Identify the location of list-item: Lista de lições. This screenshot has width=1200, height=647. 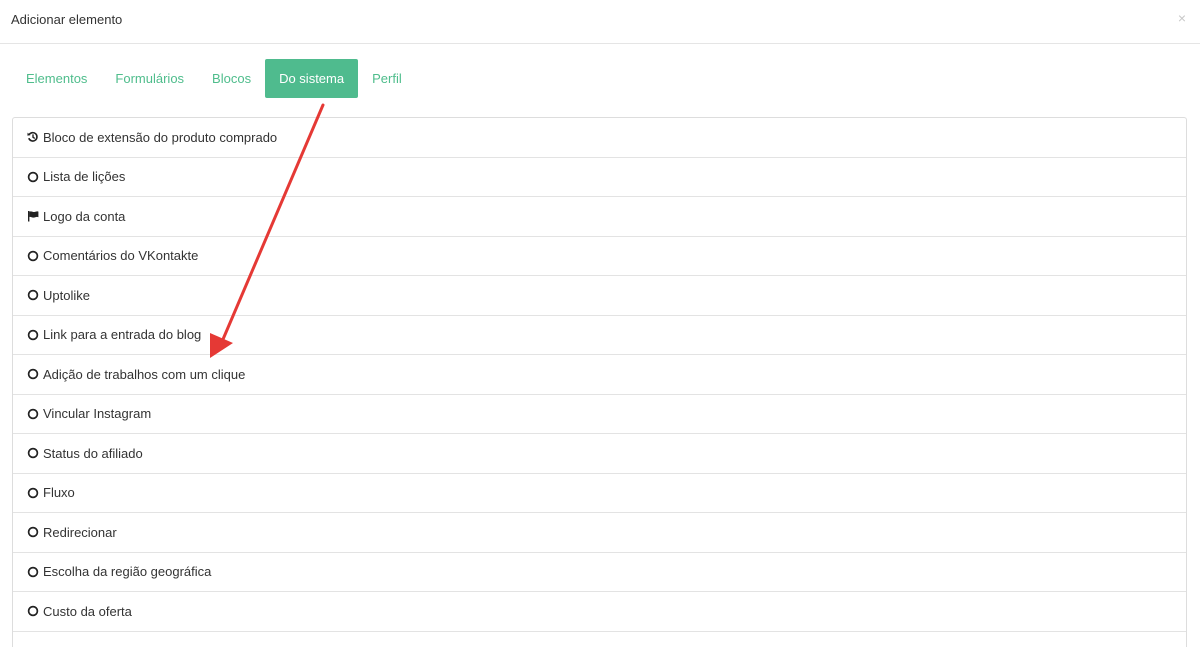
(599, 178).